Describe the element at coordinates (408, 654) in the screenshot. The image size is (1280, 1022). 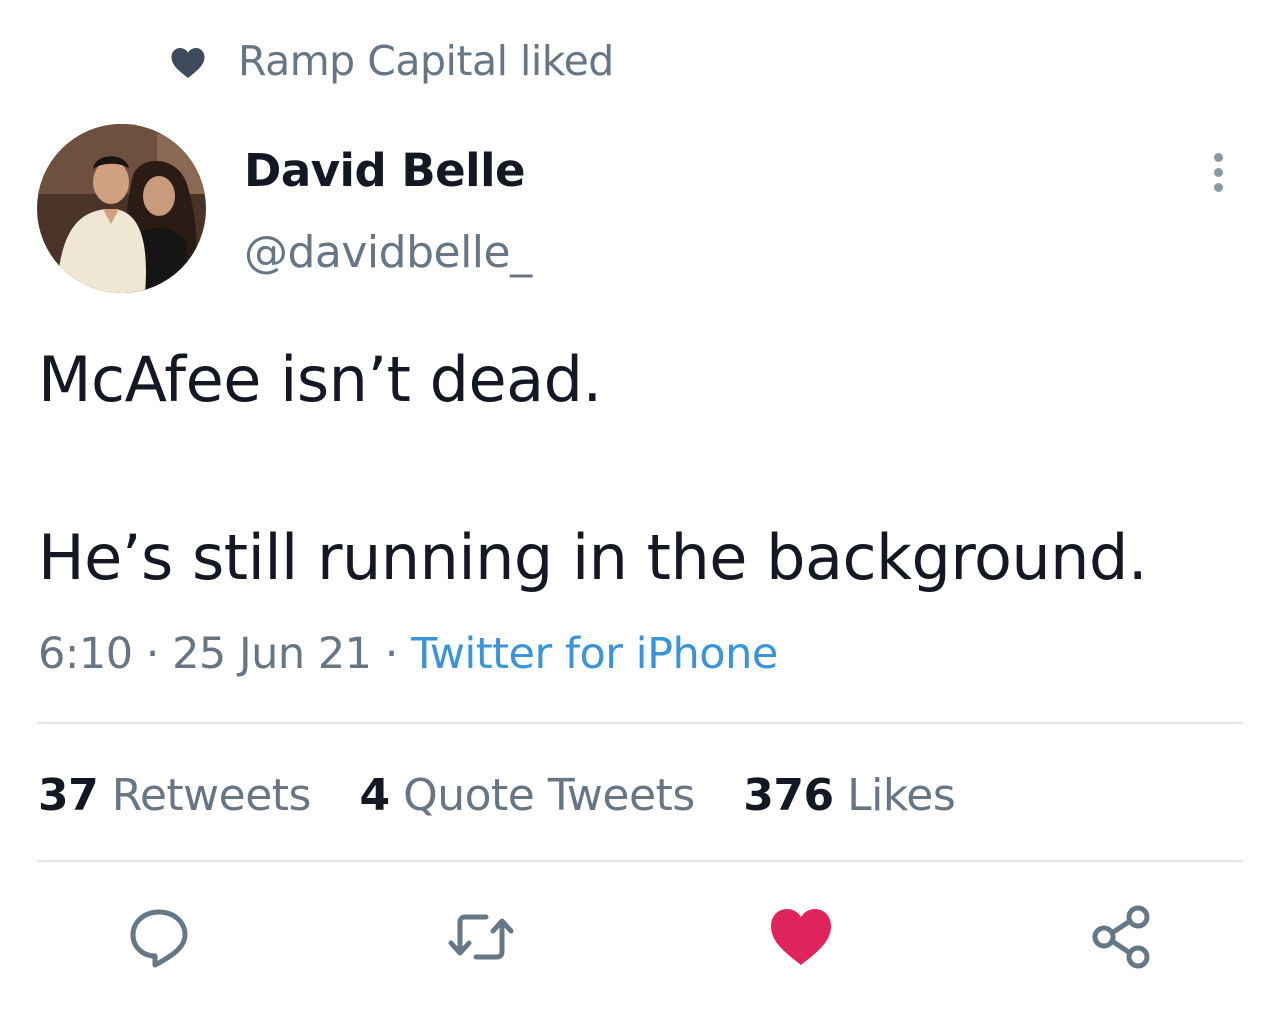
I see `tweet-meta: 6:10 · 25 Jun 21 · Twitter for iPhone` at that location.